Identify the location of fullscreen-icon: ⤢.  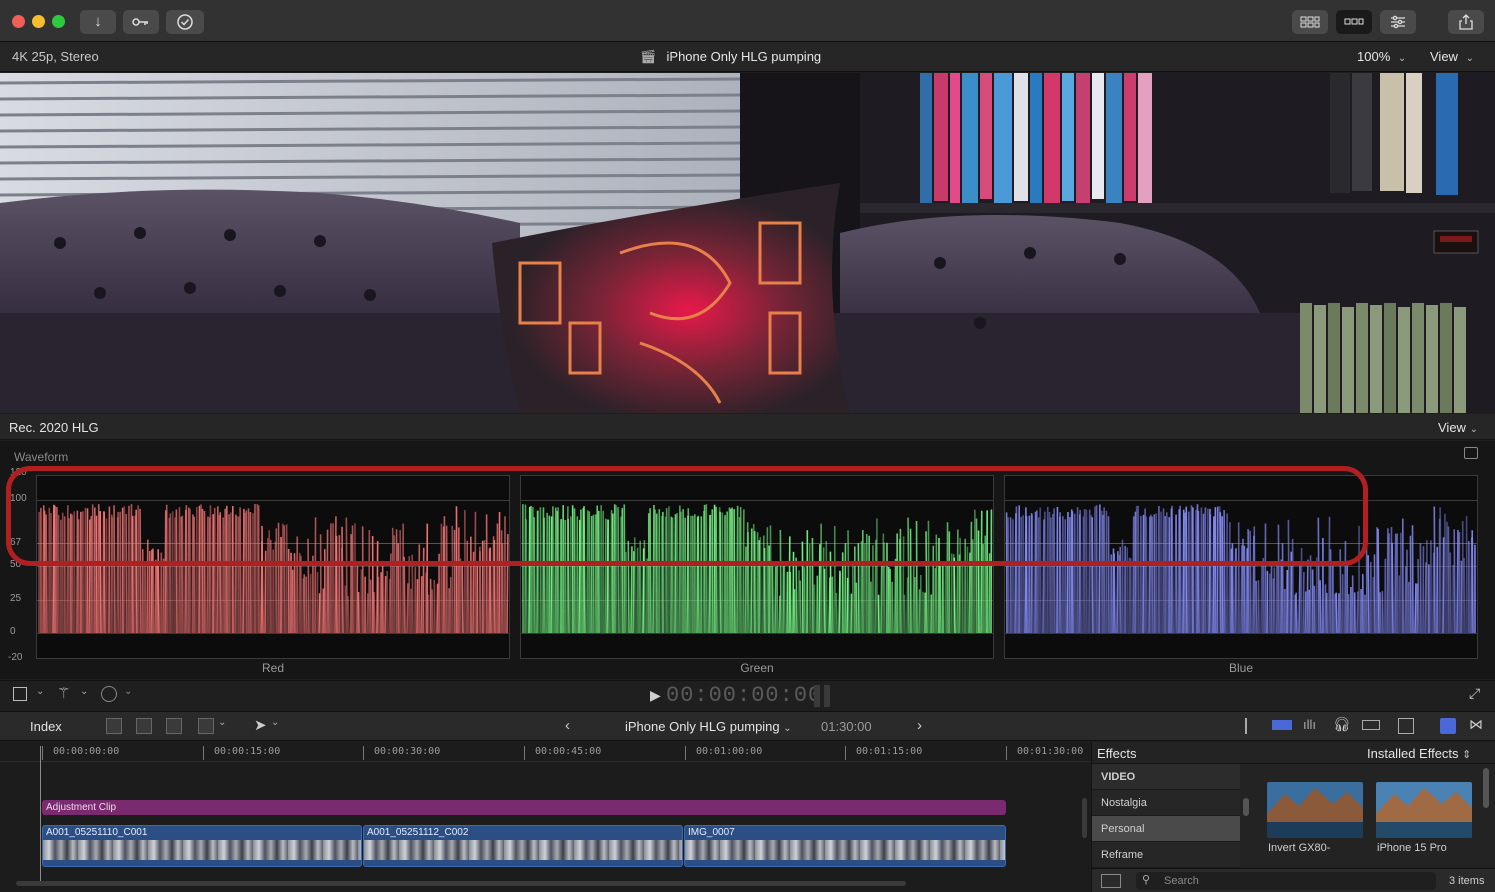
(1474, 693).